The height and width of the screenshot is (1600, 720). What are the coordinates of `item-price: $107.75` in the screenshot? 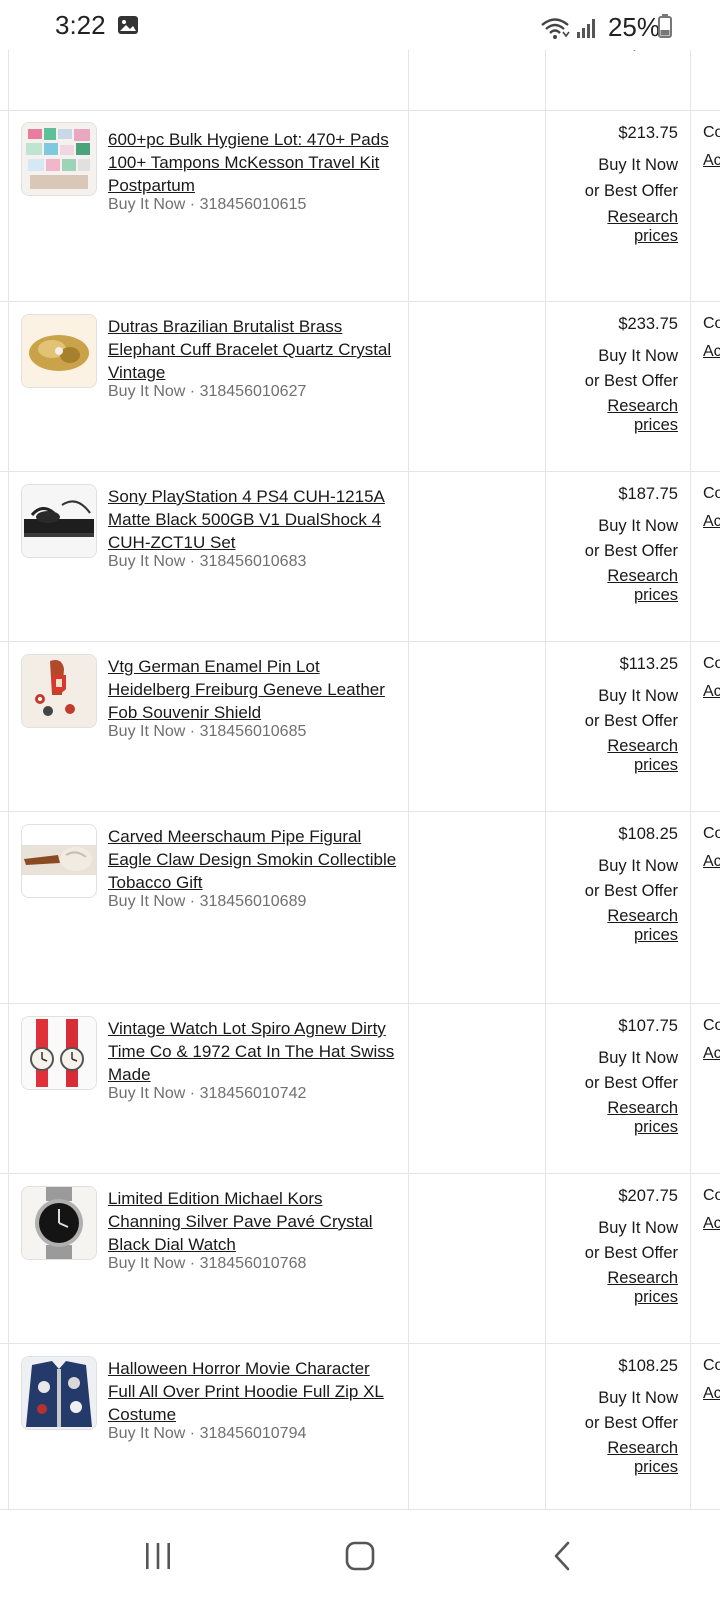 It's located at (648, 1026).